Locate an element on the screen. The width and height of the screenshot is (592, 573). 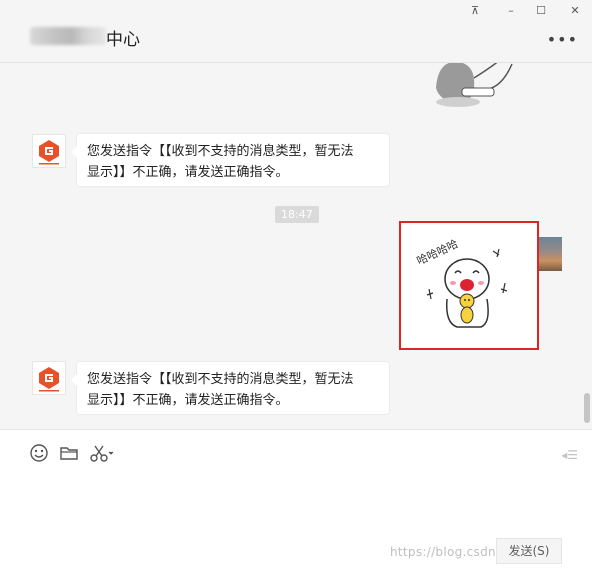
send-button: 发送(S) is located at coordinates (529, 551).